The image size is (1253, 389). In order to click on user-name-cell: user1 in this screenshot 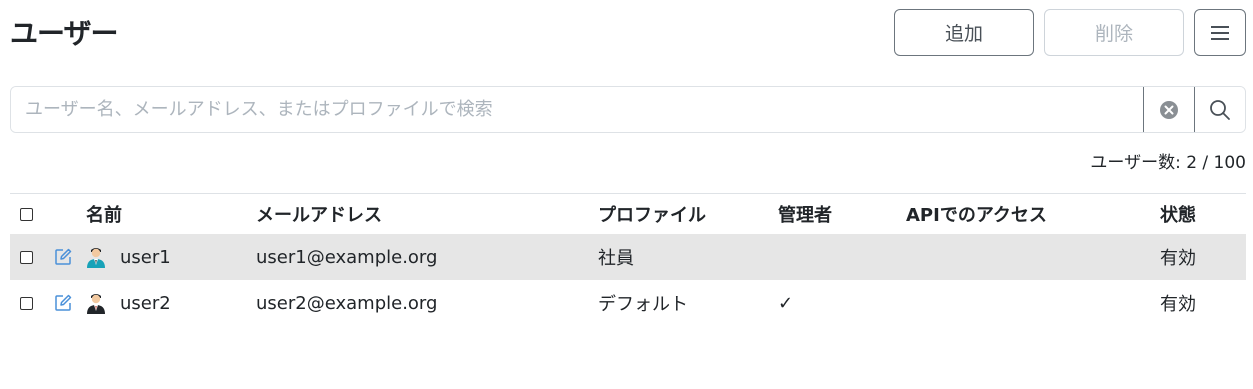, I will do `click(128, 257)`.